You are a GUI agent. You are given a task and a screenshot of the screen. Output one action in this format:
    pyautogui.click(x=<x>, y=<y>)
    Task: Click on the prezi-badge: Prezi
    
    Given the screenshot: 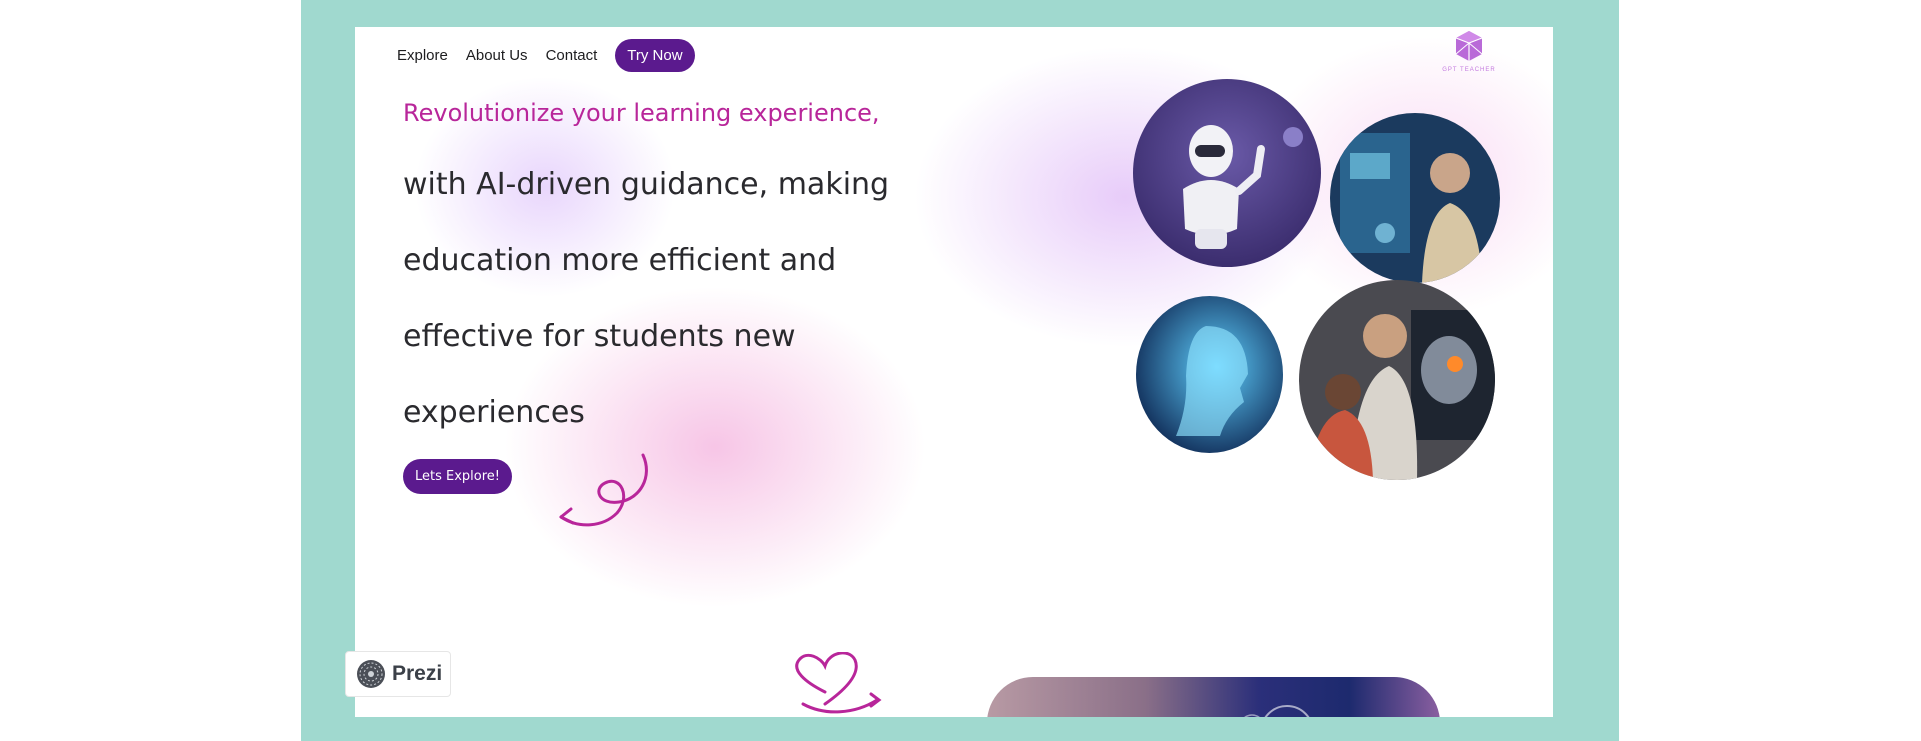 What is the action you would take?
    pyautogui.click(x=398, y=674)
    